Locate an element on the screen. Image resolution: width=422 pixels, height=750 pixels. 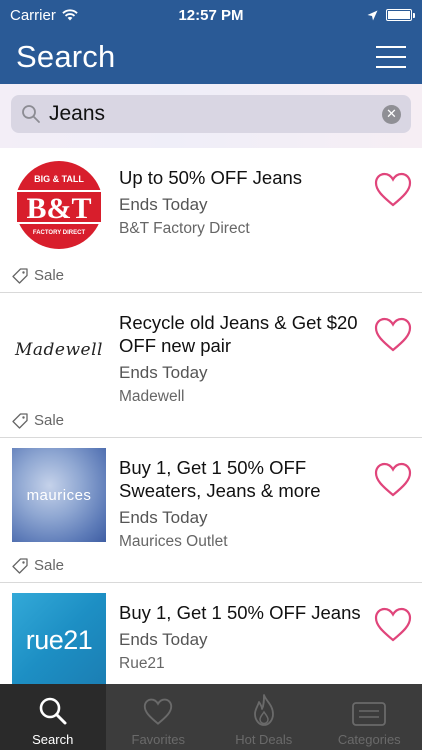
status-bar: Carrier 12:57 PM is located at coordinates (211, 15).